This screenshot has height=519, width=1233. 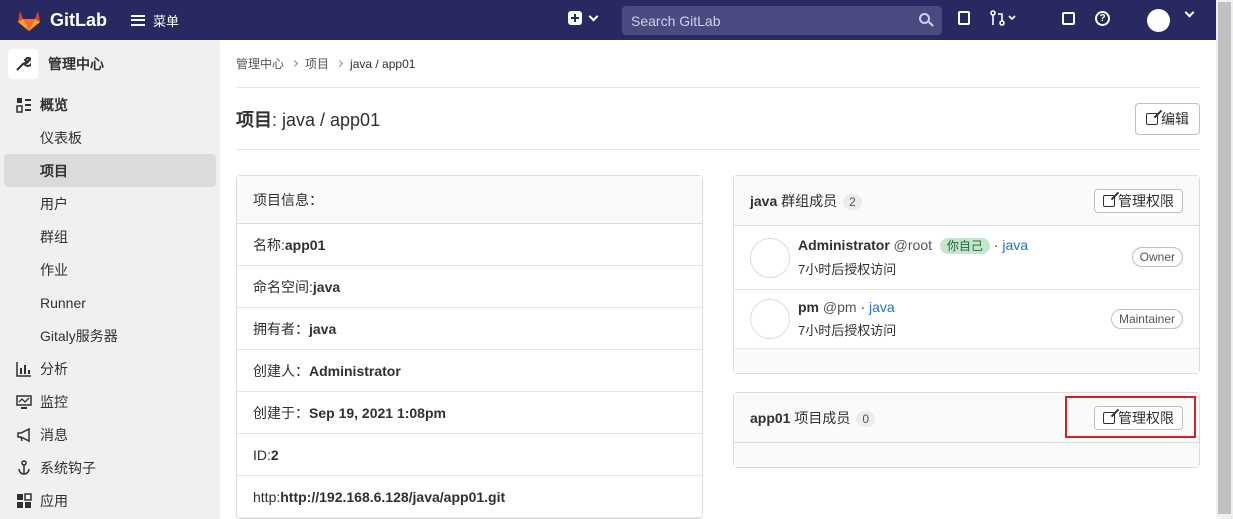 I want to click on info-label: 创建于：, so click(x=281, y=412).